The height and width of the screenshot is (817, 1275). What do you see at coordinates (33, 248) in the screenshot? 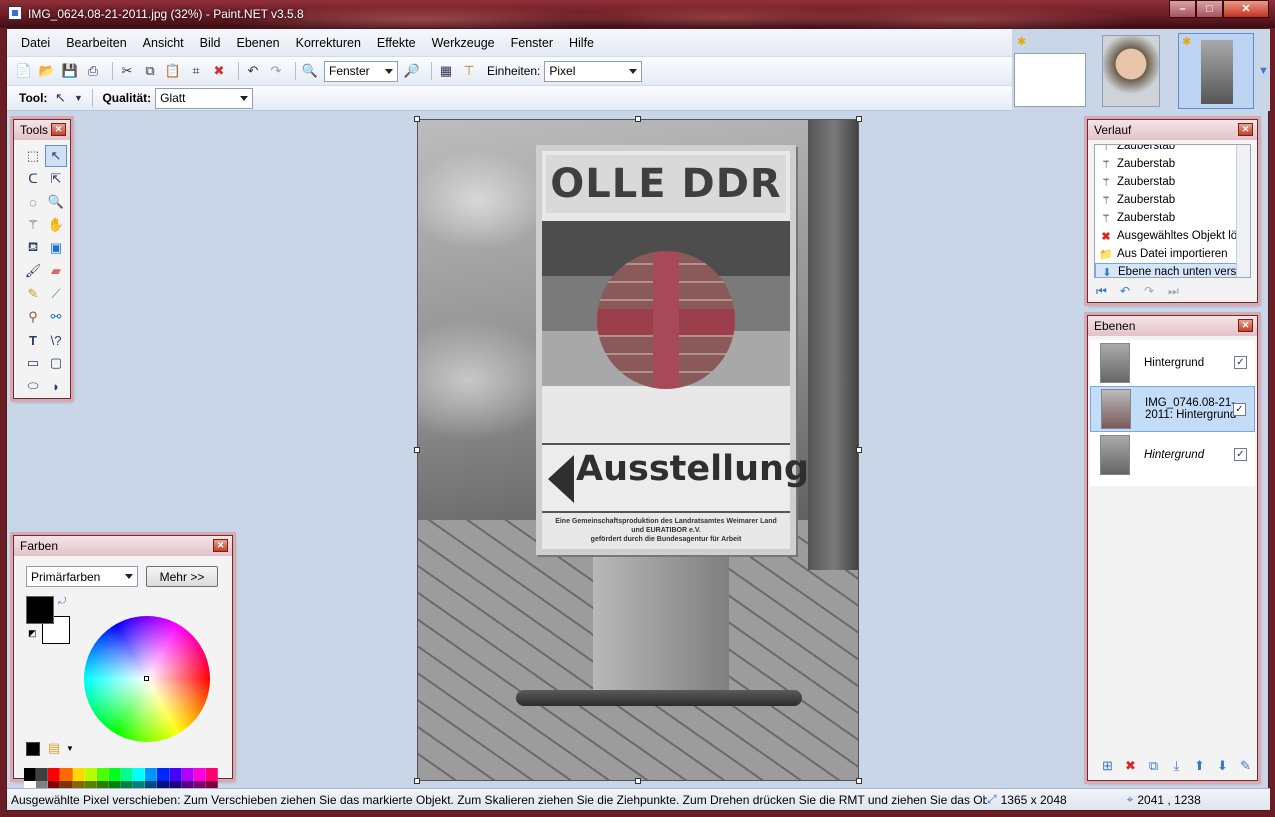
I see `paint-bucket-icon: ⛾` at bounding box center [33, 248].